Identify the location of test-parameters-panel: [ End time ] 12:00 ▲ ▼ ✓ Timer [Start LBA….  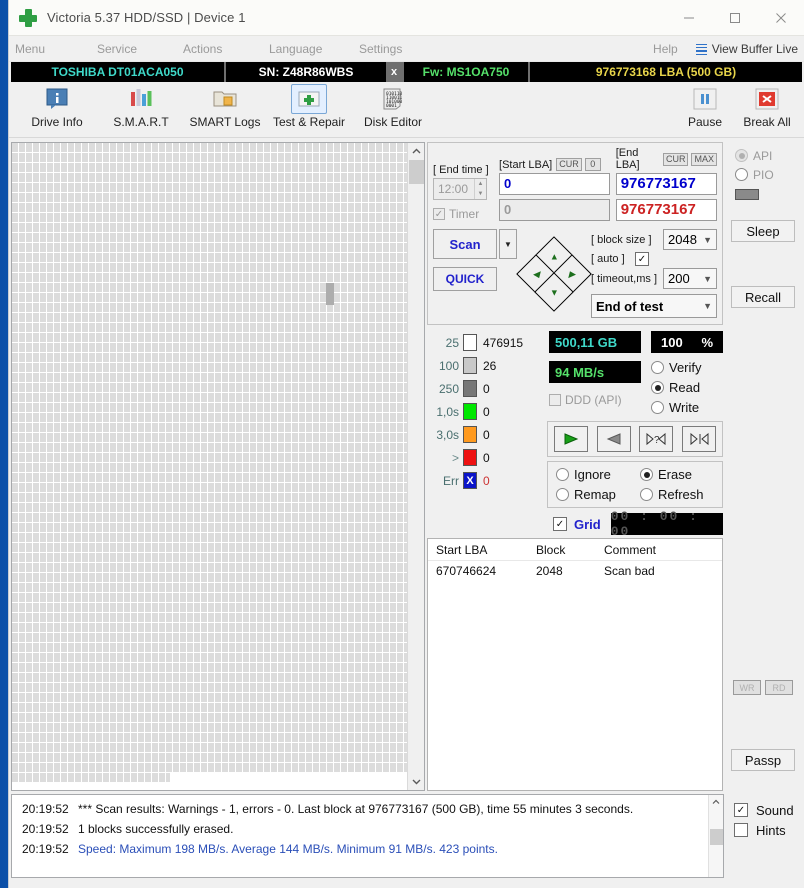
(575, 233).